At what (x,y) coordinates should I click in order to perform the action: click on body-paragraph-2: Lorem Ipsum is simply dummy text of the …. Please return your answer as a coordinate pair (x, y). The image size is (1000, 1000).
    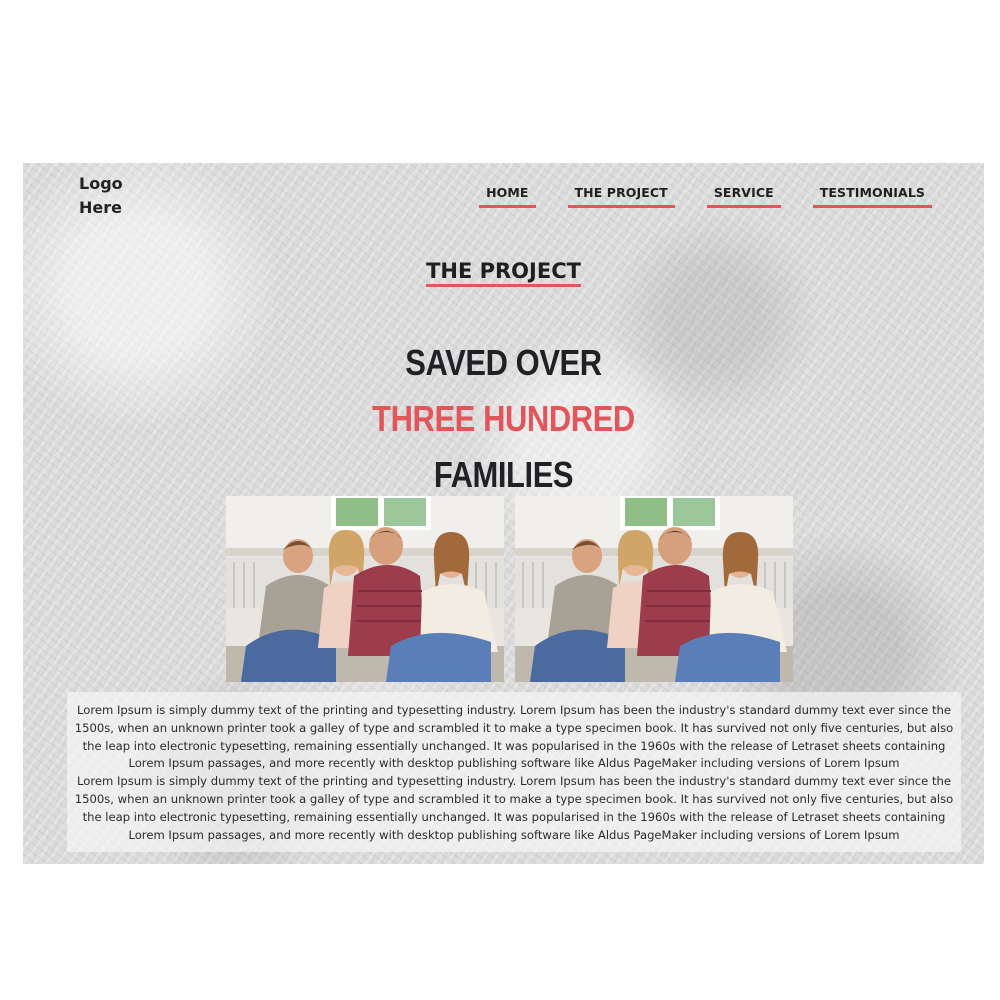
    Looking at the image, I should click on (514, 808).